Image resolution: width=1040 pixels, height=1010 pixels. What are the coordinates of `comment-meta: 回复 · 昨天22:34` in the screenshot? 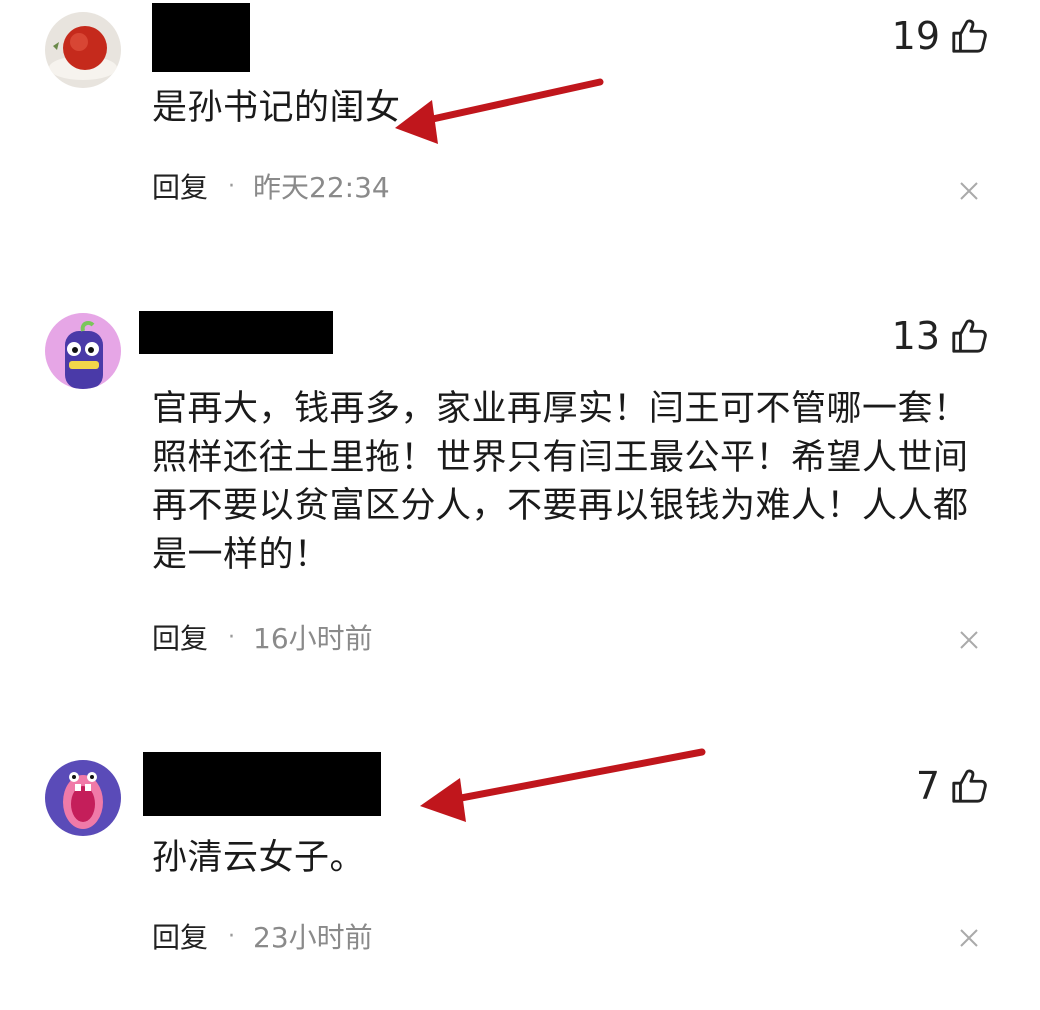 It's located at (271, 186).